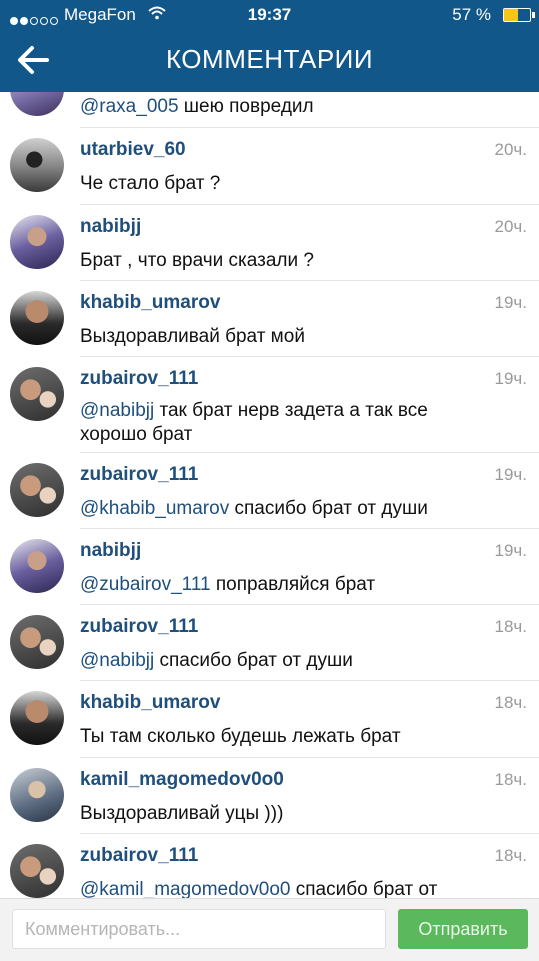  I want to click on comment-body: Брат , что врачи сказали ?, so click(197, 260).